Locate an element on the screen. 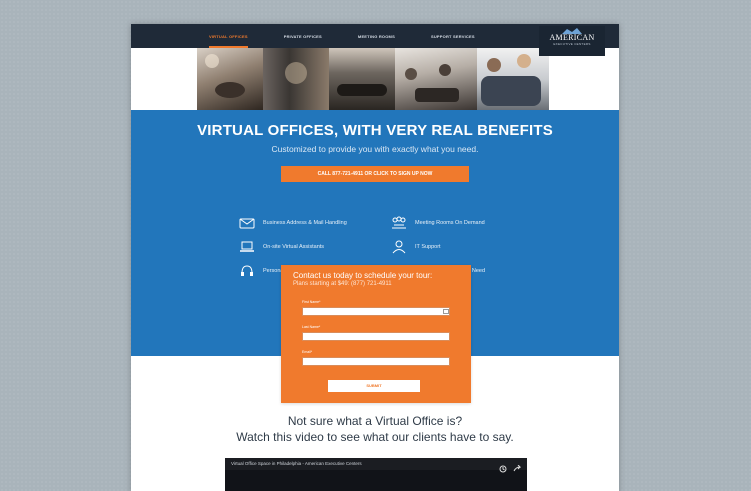  feature-mail: Business Address & Mail Handling is located at coordinates (293, 223).